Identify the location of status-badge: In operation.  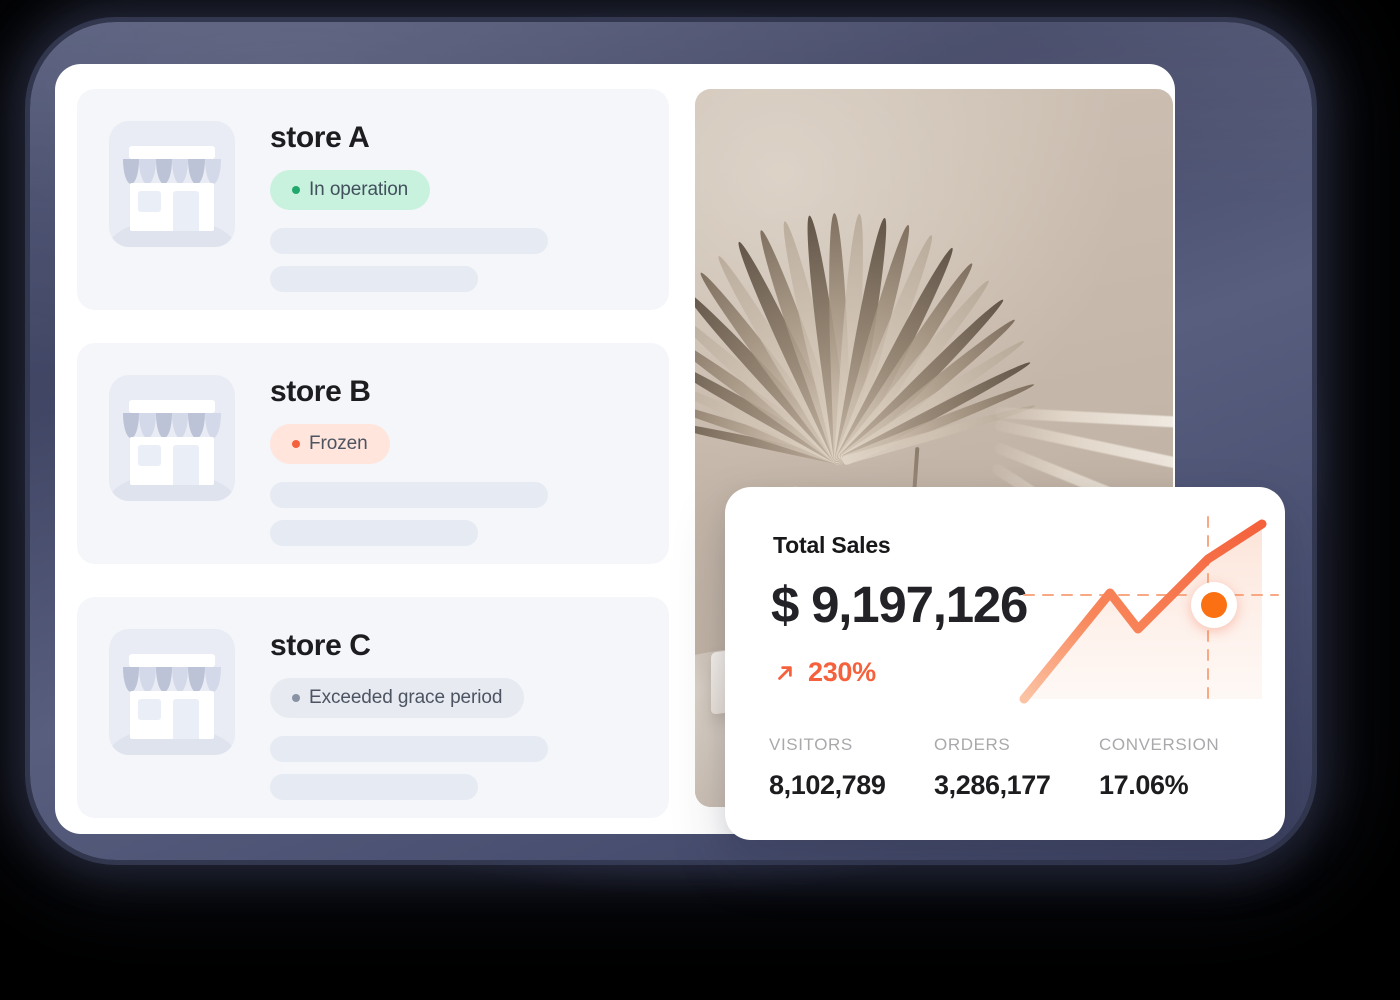
(350, 190).